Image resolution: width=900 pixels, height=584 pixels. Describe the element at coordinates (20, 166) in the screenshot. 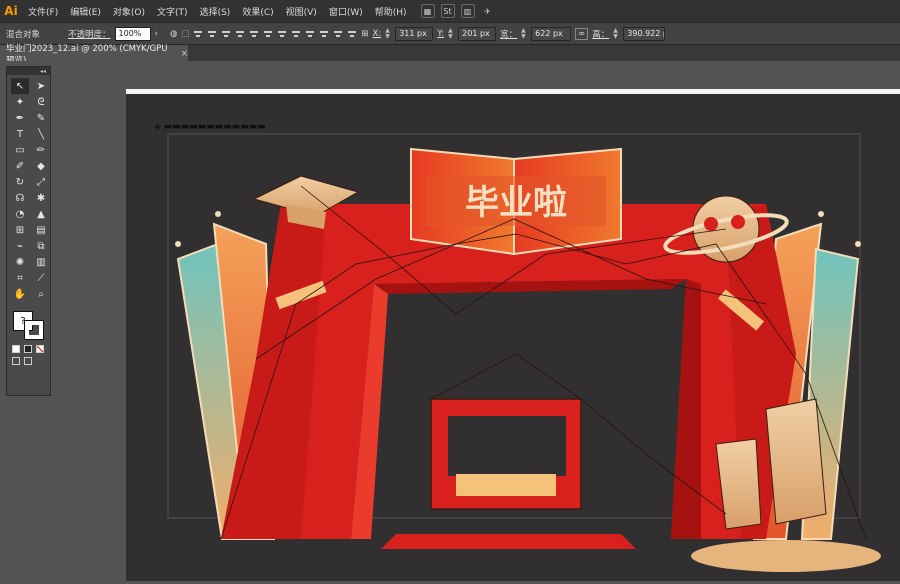

I see `shaper-tool-icon: ✐` at that location.